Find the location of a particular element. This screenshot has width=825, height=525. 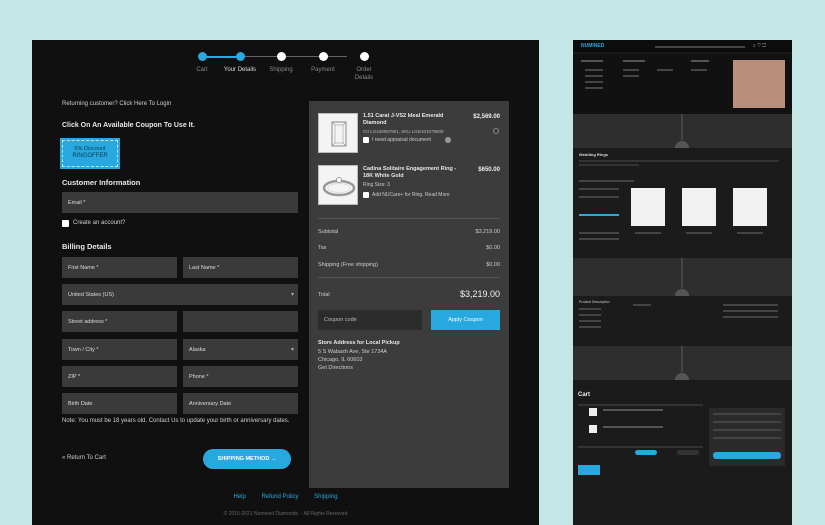

info-icon is located at coordinates (448, 140).